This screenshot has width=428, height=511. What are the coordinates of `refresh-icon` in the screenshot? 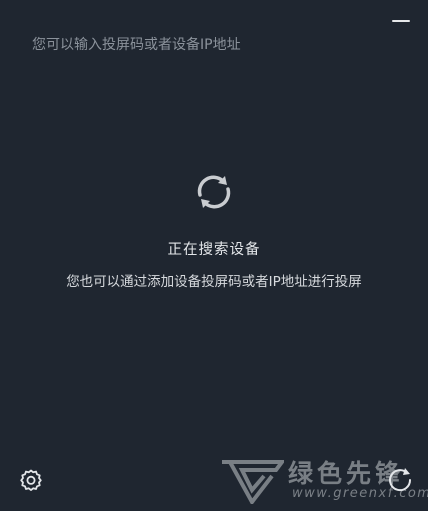 It's located at (400, 479).